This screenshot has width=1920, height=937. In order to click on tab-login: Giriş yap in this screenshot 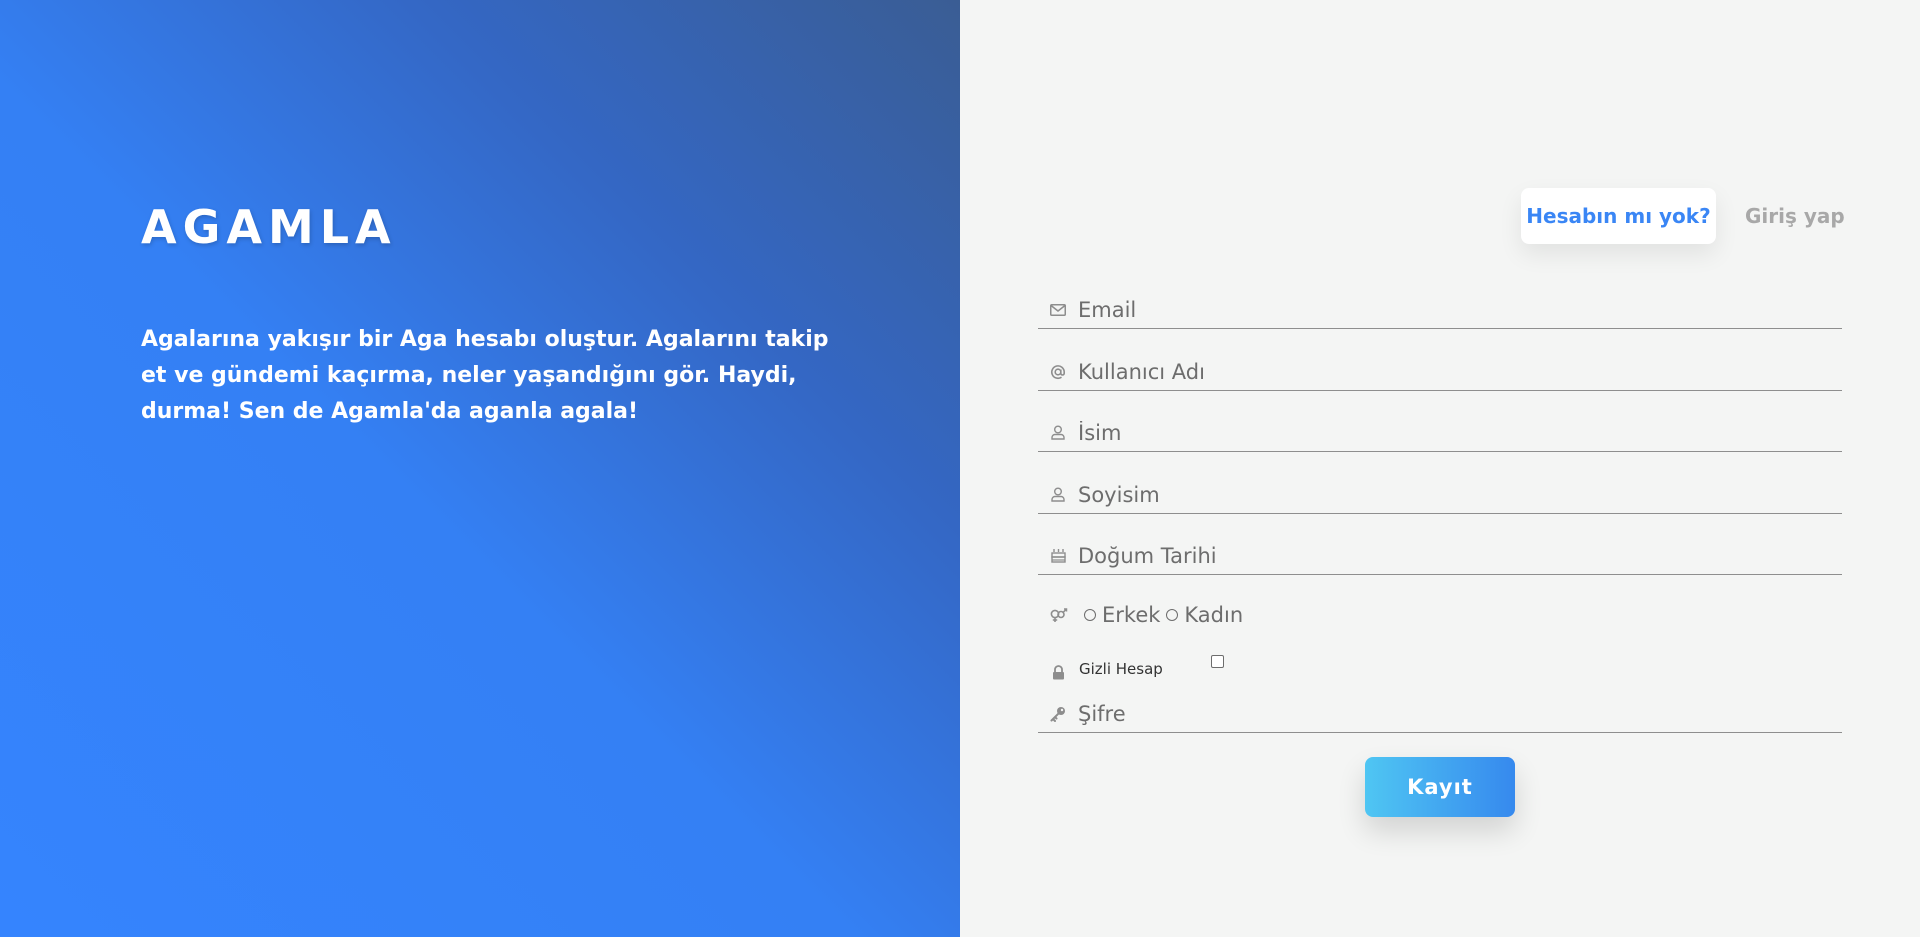, I will do `click(1795, 216)`.